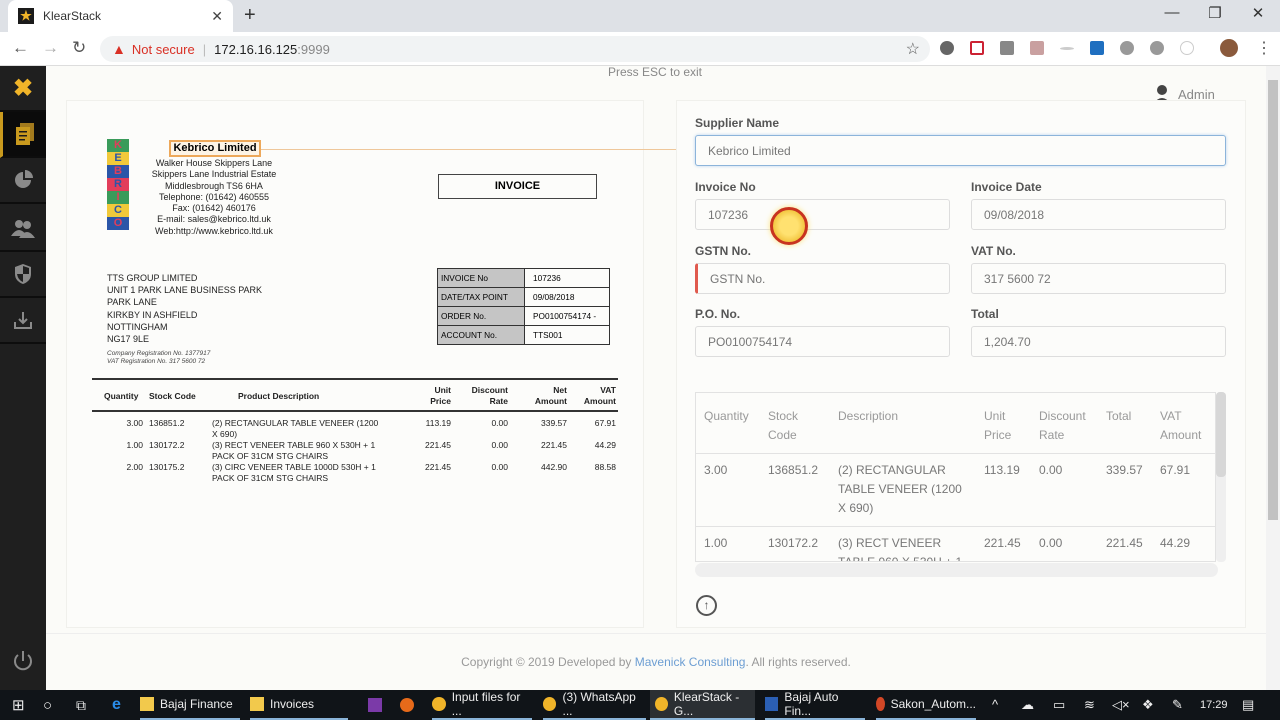  I want to click on ext-c-icon, so click(1157, 48).